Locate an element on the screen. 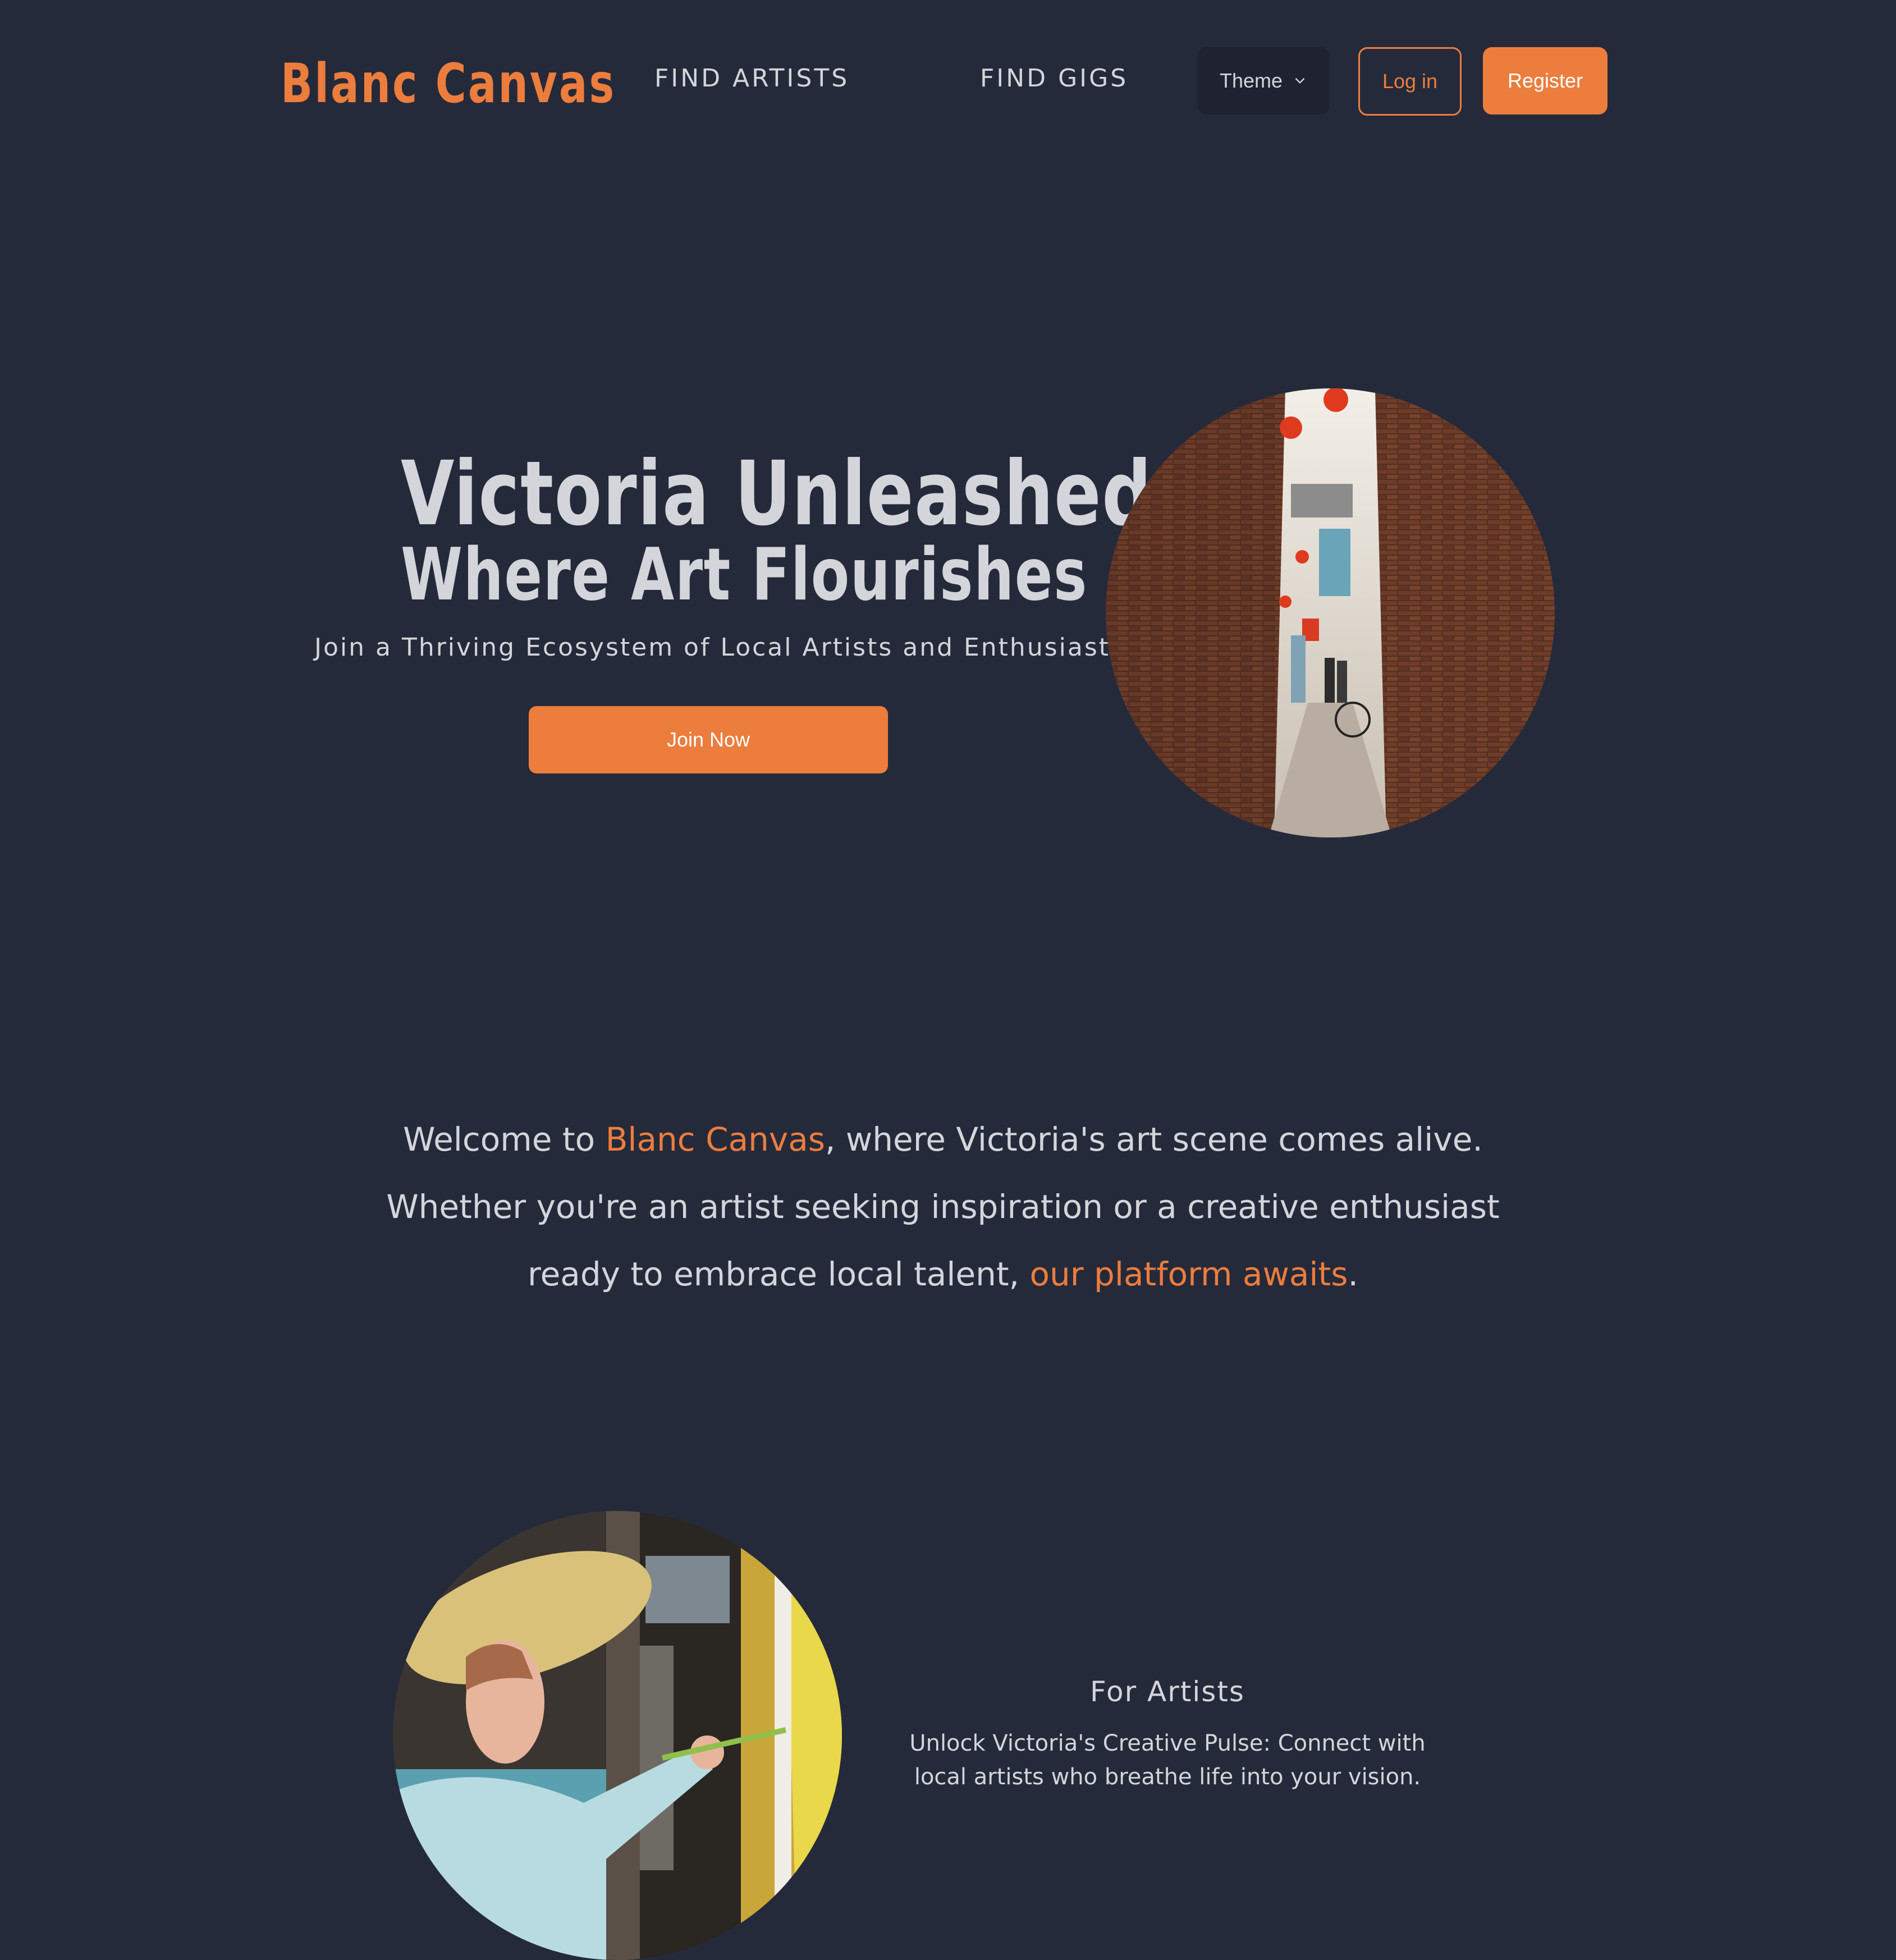 The height and width of the screenshot is (1960, 1896). theme-dropdown: Theme is located at coordinates (1263, 81).